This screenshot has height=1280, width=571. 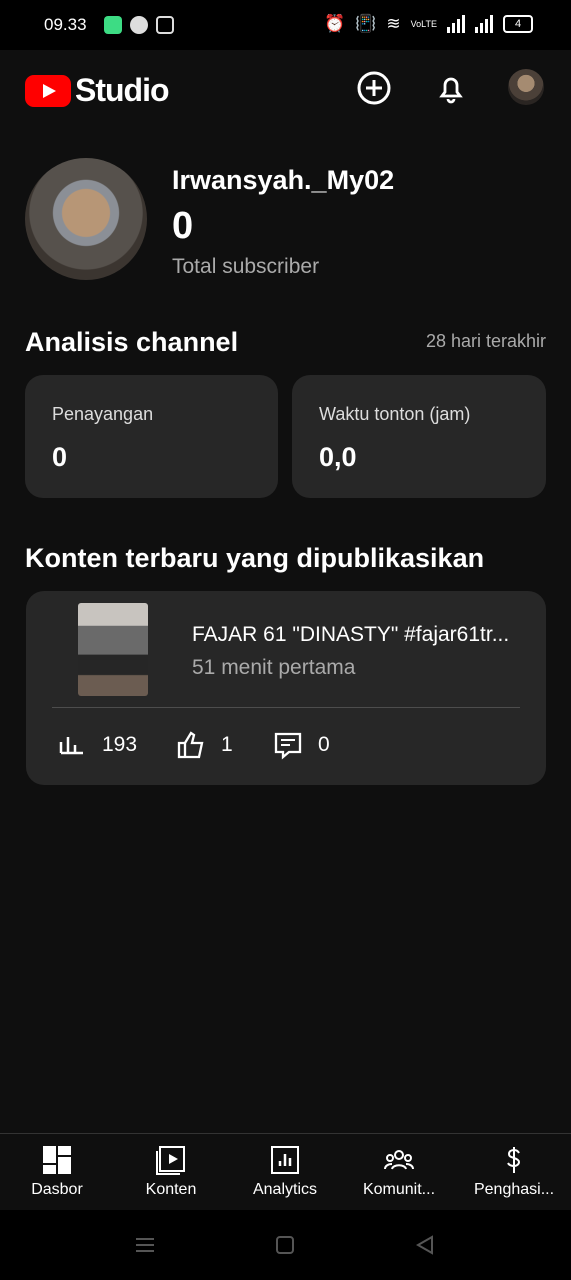 I want to click on channel-analytics-title: Analisis channel, so click(x=132, y=342).